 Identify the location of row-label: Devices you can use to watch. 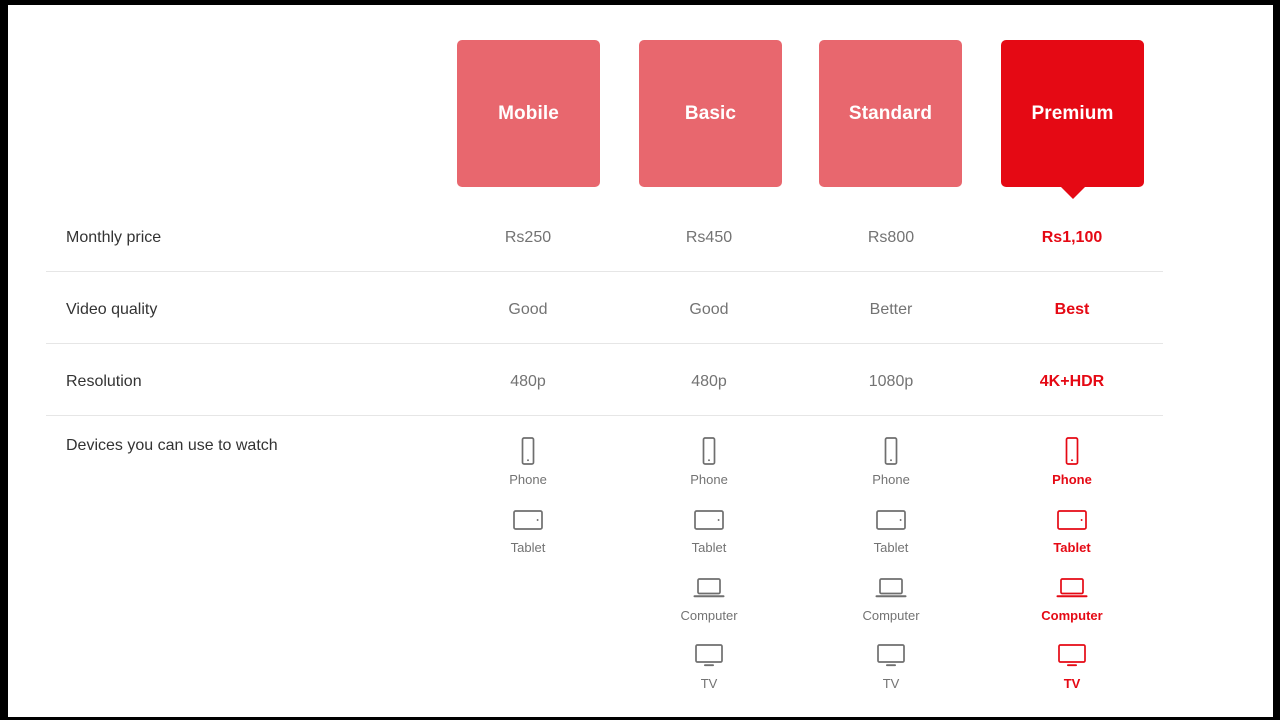
(172, 445).